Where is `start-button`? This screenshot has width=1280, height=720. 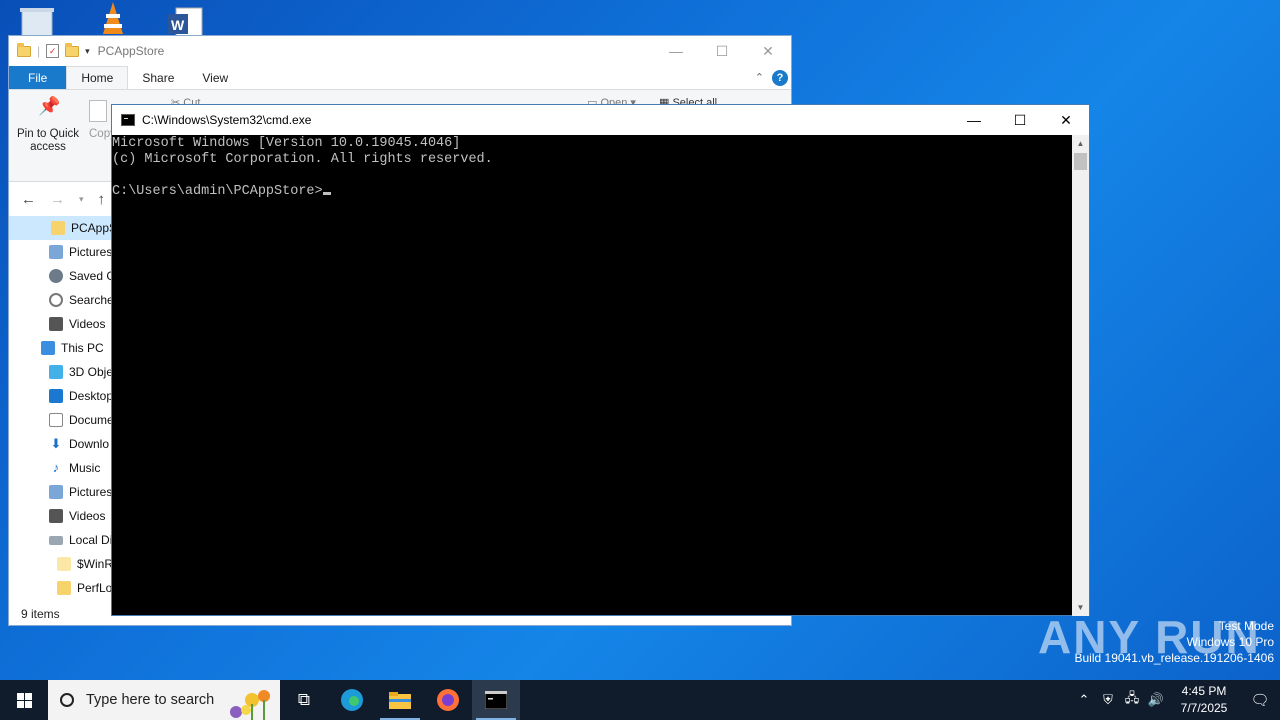 start-button is located at coordinates (24, 700).